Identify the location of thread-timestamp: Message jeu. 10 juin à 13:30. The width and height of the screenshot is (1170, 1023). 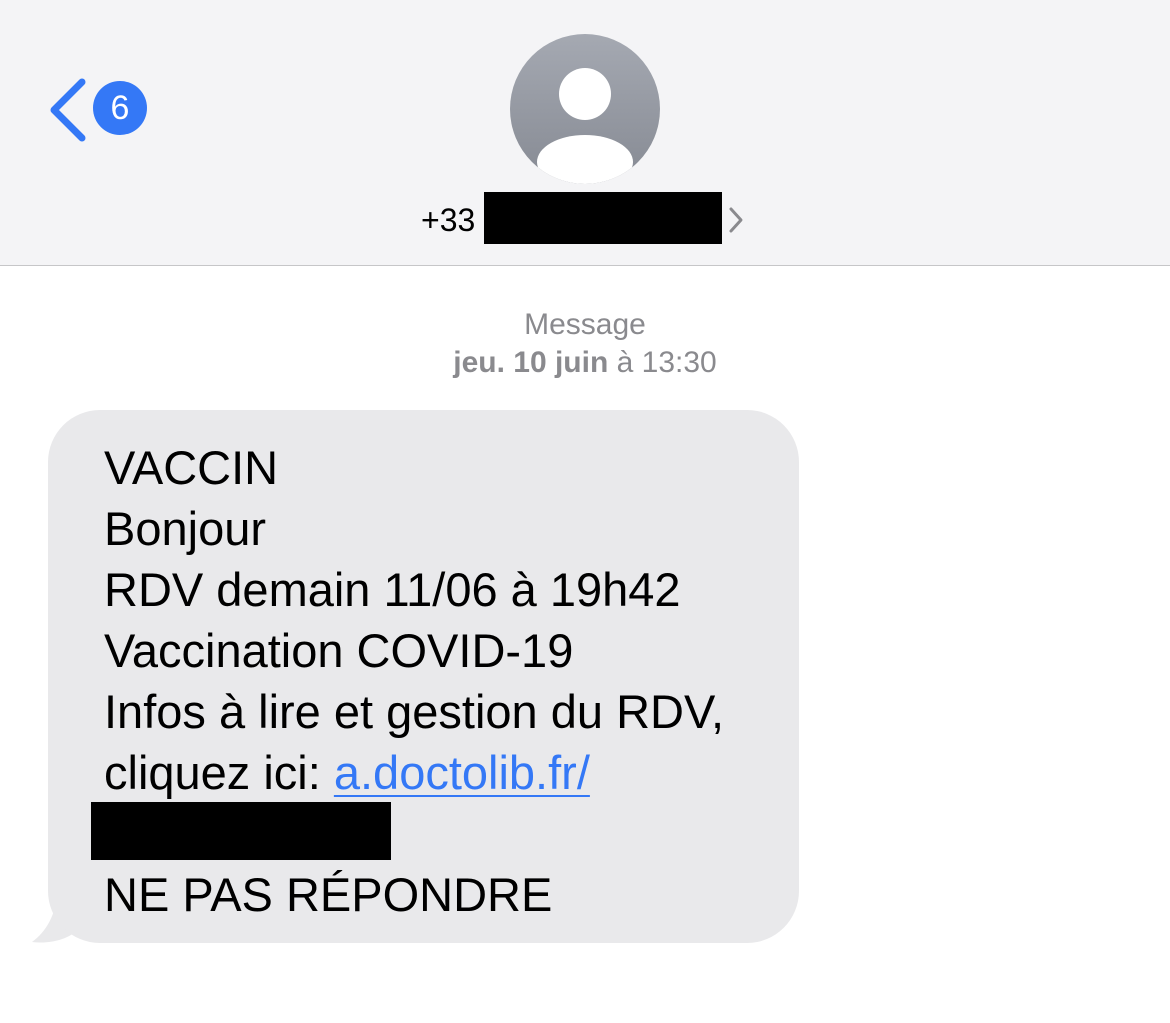
(585, 344).